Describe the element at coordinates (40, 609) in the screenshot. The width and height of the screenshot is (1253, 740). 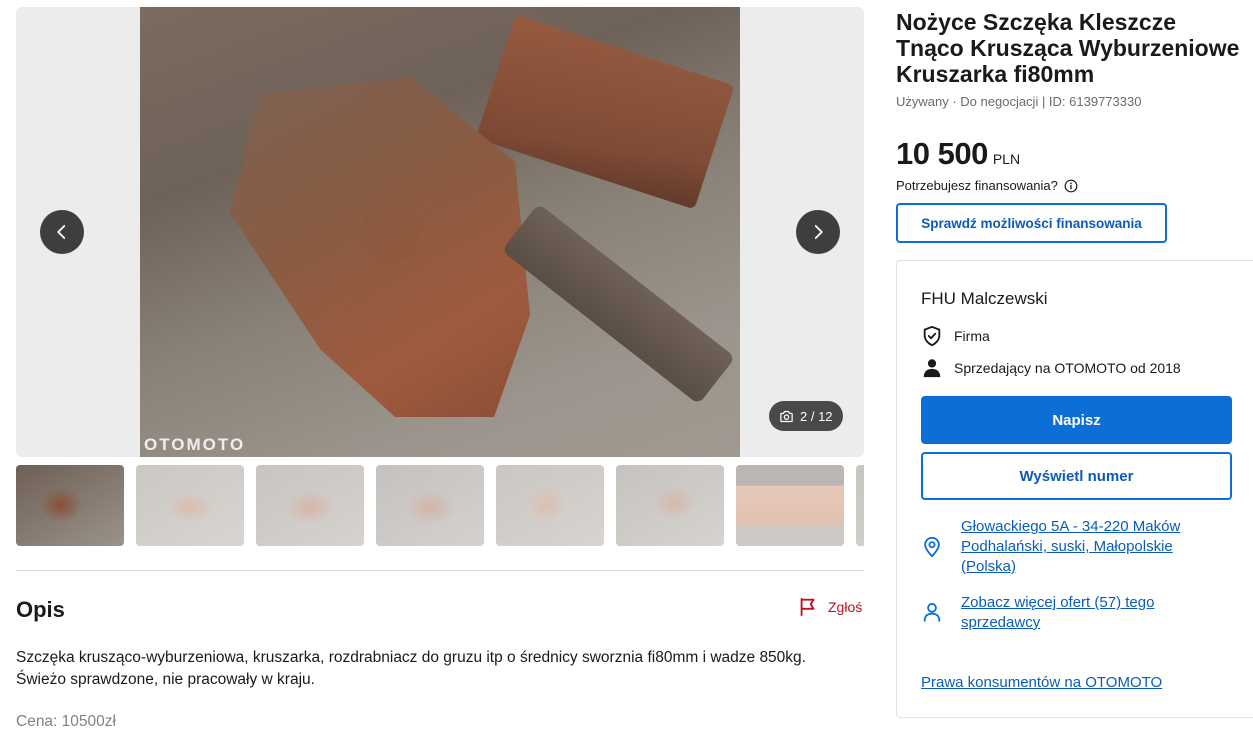
I see `description-heading: Opis` at that location.